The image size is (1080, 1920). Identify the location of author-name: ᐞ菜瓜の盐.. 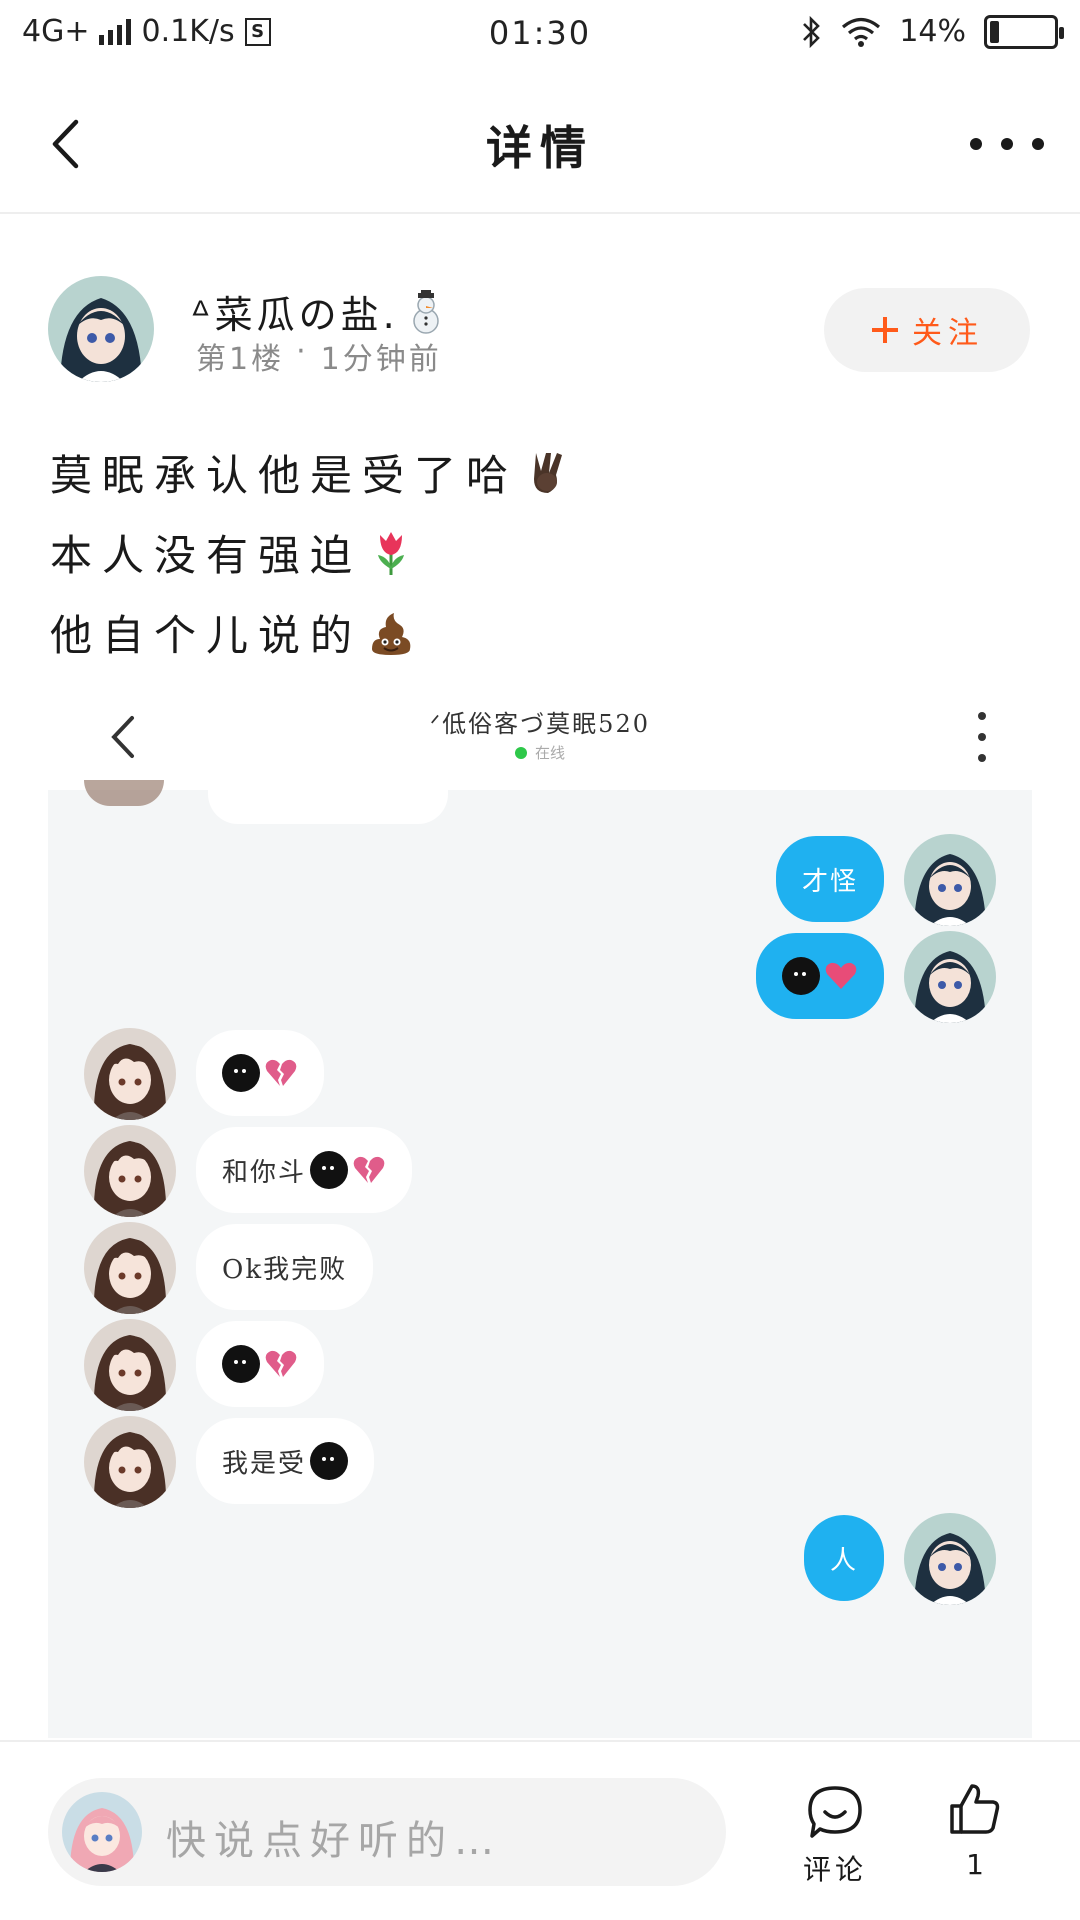
(317, 311).